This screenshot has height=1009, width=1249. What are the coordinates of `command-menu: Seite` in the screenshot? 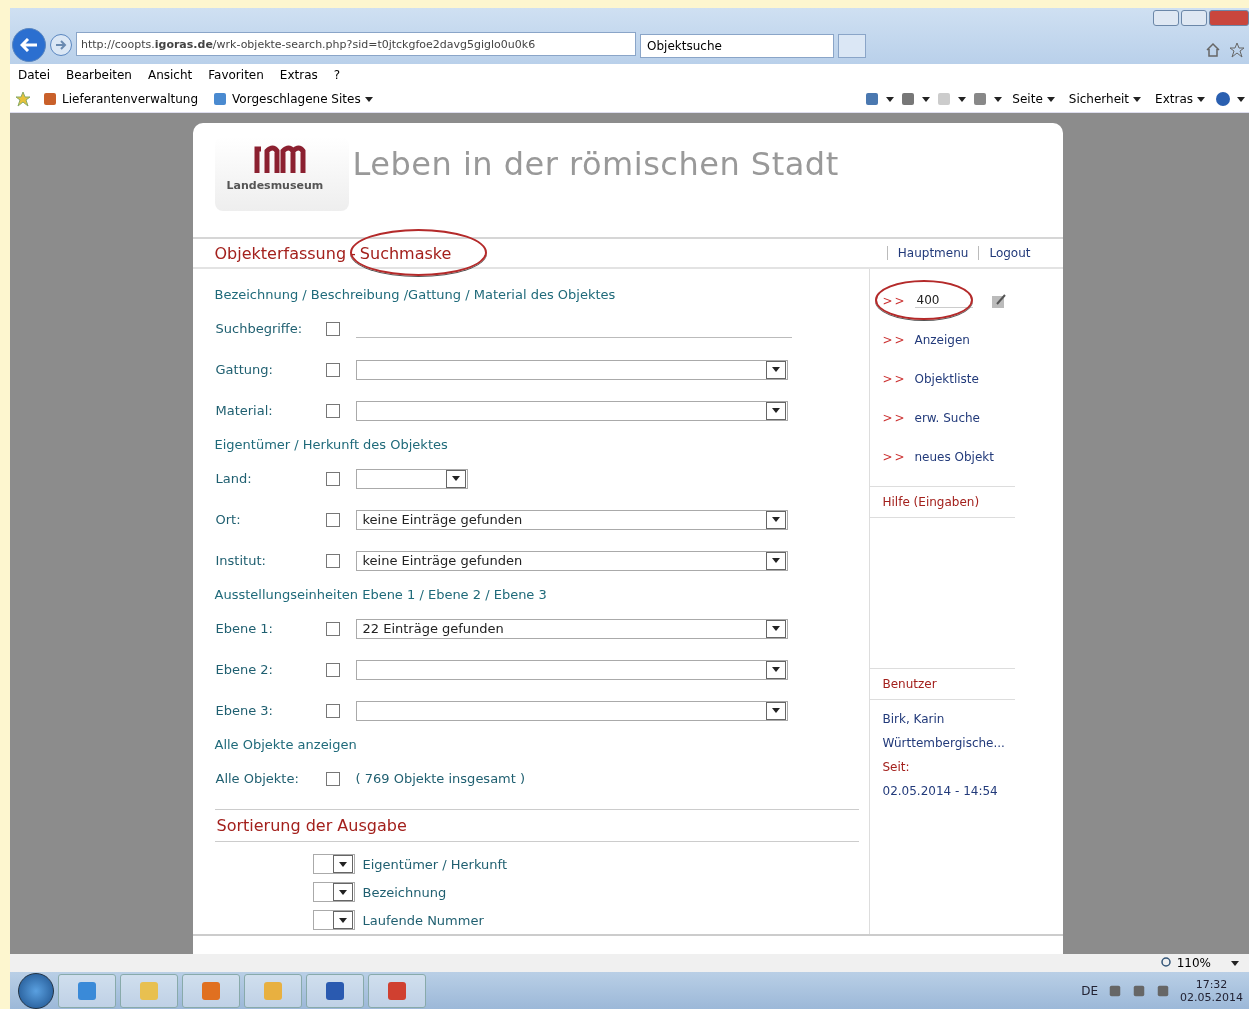 It's located at (1033, 99).